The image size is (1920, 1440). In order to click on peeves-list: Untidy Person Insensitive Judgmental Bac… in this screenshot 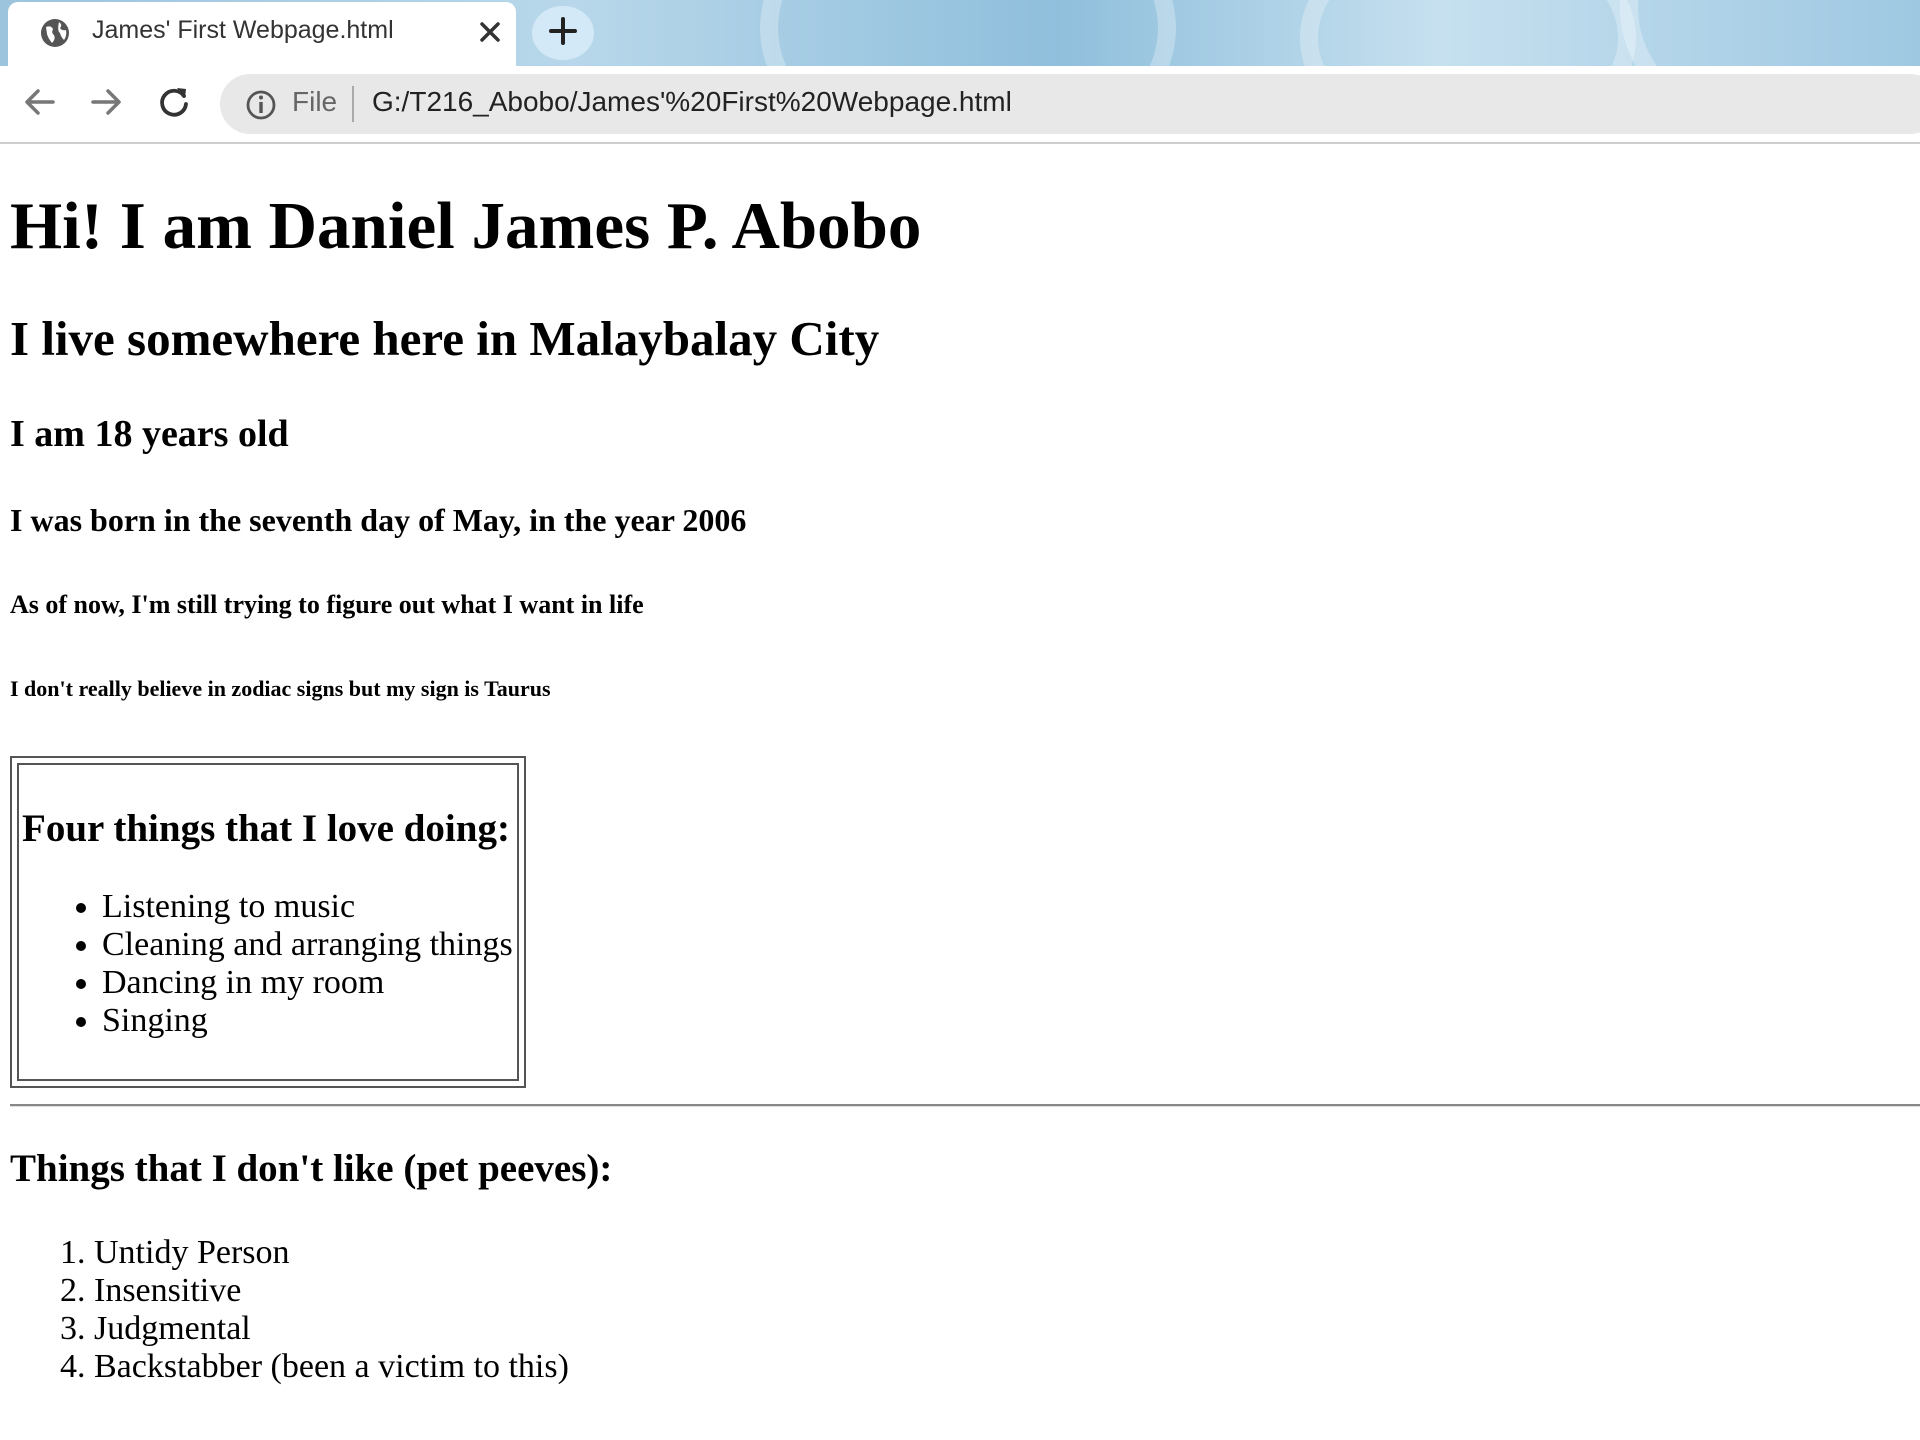, I will do `click(284, 1310)`.